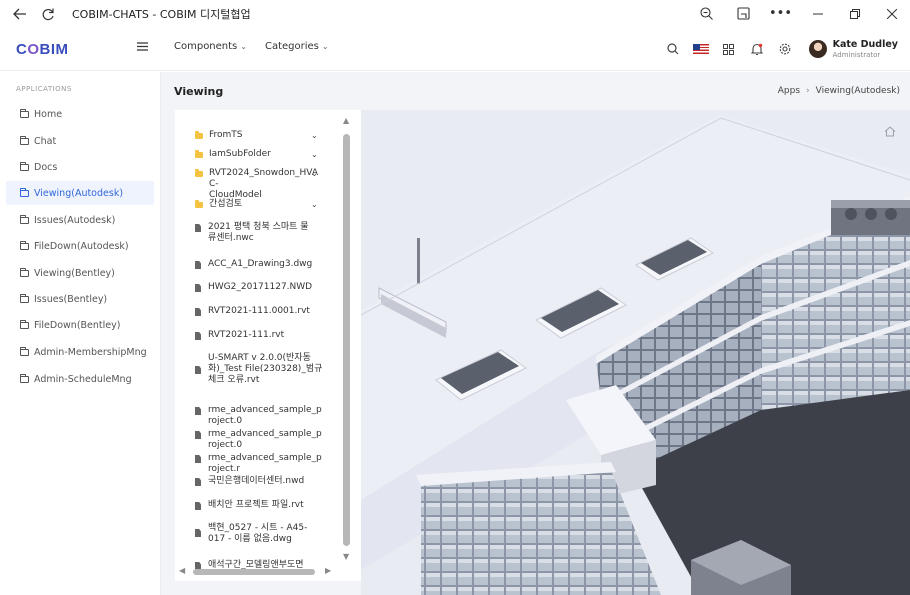 The height and width of the screenshot is (595, 910). Describe the element at coordinates (80, 141) in the screenshot. I see `sidebar-item-chat: Chat` at that location.